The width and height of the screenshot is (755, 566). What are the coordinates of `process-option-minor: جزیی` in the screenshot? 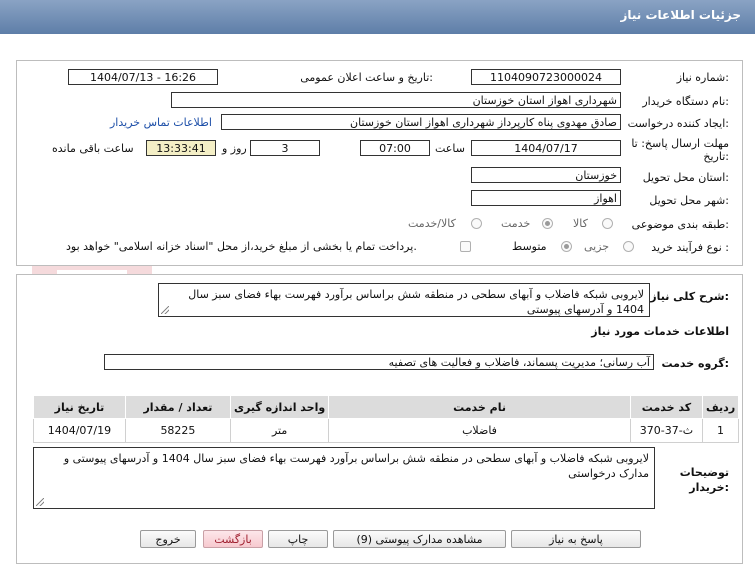 It's located at (597, 246).